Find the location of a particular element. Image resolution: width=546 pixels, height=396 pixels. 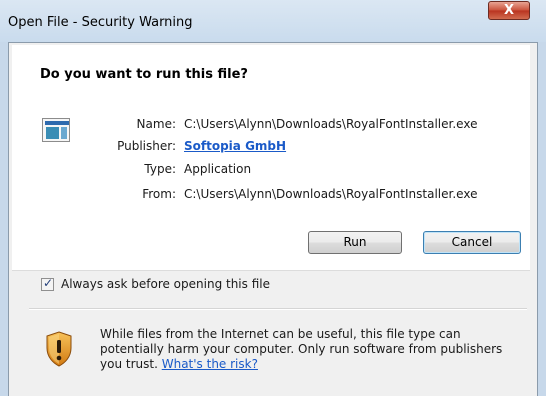

heading-panel: Do you want to run this file? is located at coordinates (271, 70).